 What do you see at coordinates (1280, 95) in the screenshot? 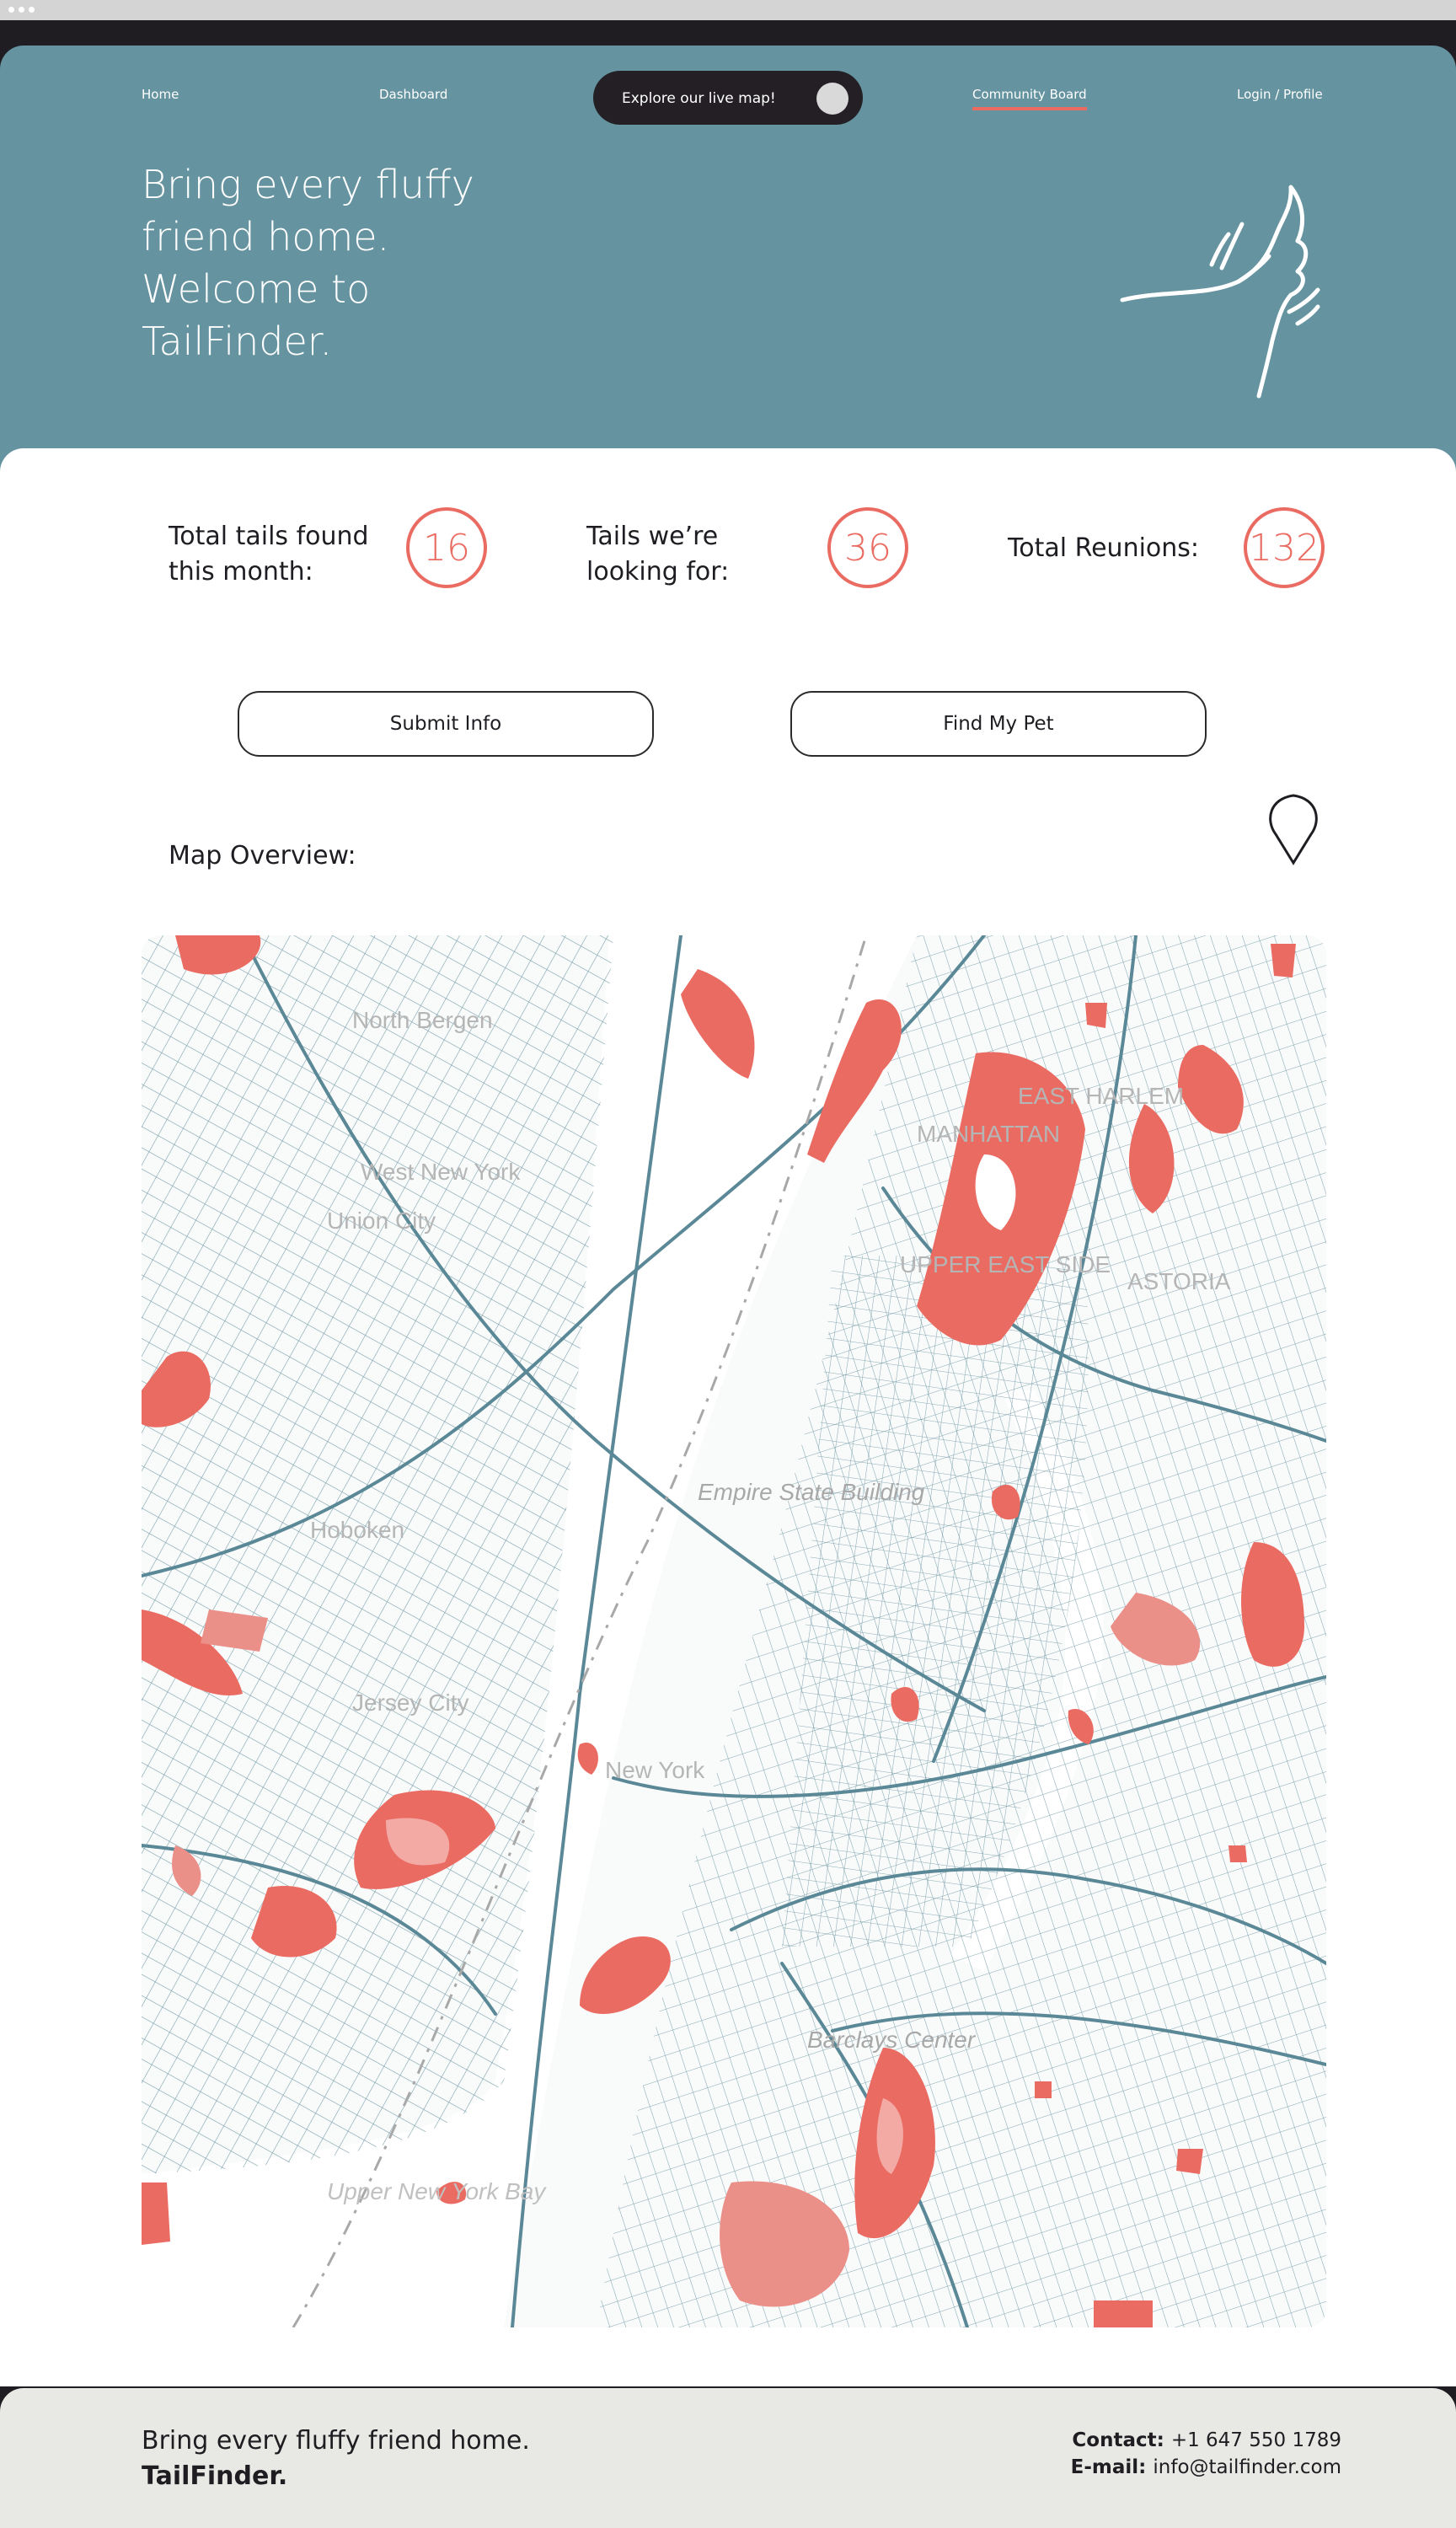
I see `nav-login-profile-link: Login / Profile` at bounding box center [1280, 95].